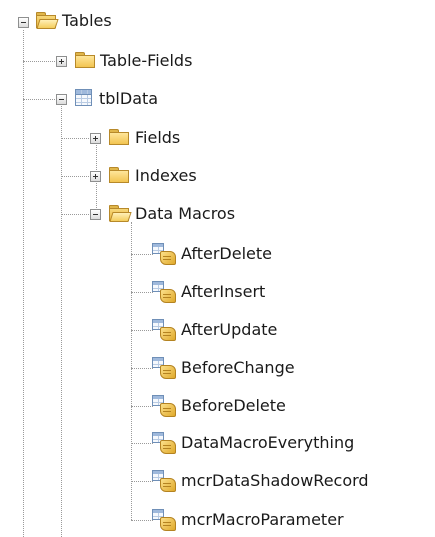  Describe the element at coordinates (61, 99) in the screenshot. I see `collapse-tbldata-toggle` at that location.